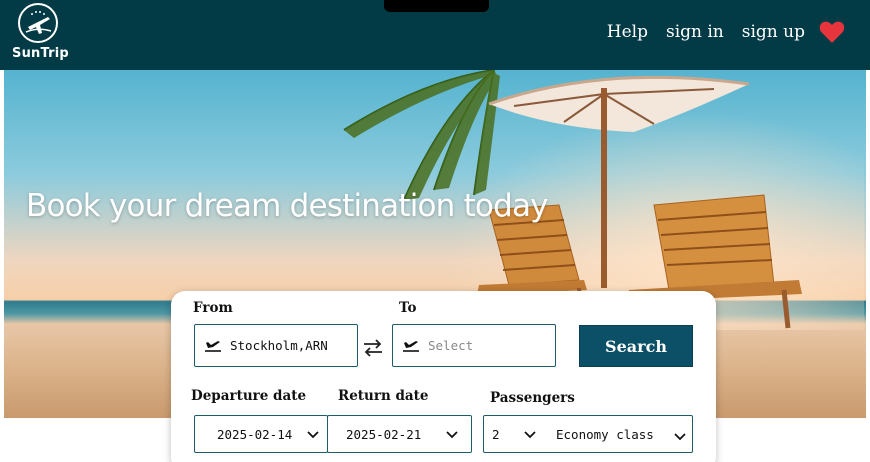 Image resolution: width=870 pixels, height=462 pixels. What do you see at coordinates (287, 206) in the screenshot?
I see `hero-title: Book your dream destination today` at bounding box center [287, 206].